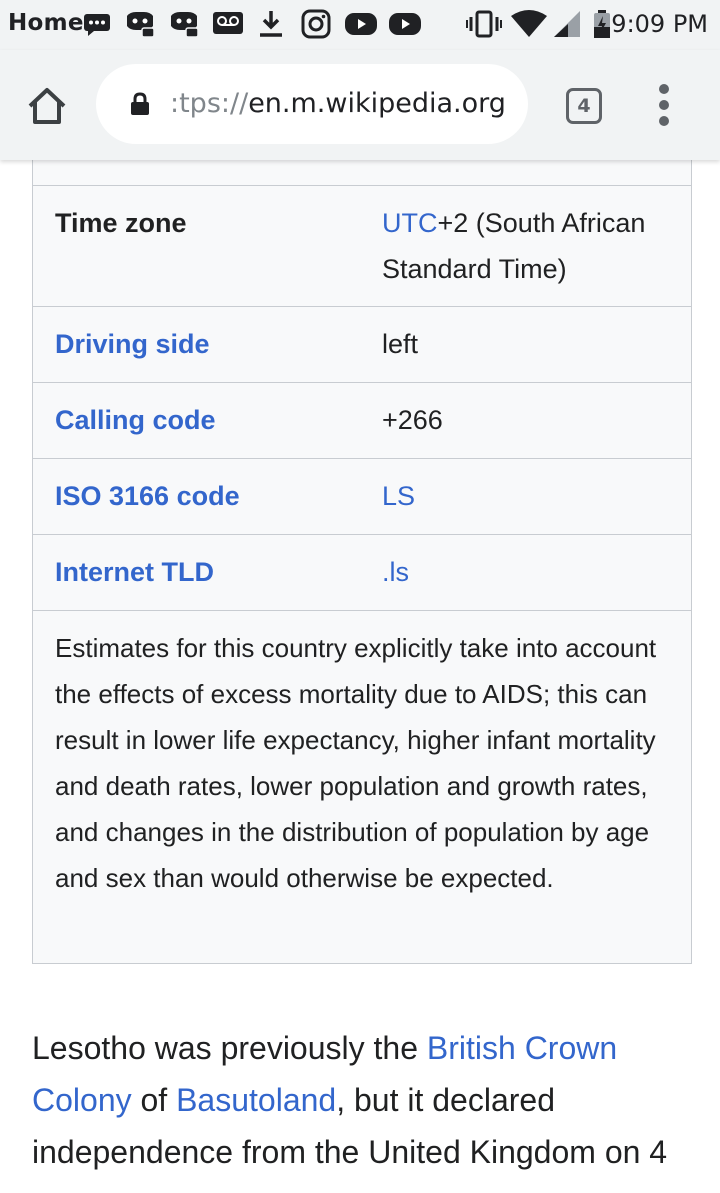 The height and width of the screenshot is (1193, 720). What do you see at coordinates (46, 23) in the screenshot?
I see `home-label: Home` at bounding box center [46, 23].